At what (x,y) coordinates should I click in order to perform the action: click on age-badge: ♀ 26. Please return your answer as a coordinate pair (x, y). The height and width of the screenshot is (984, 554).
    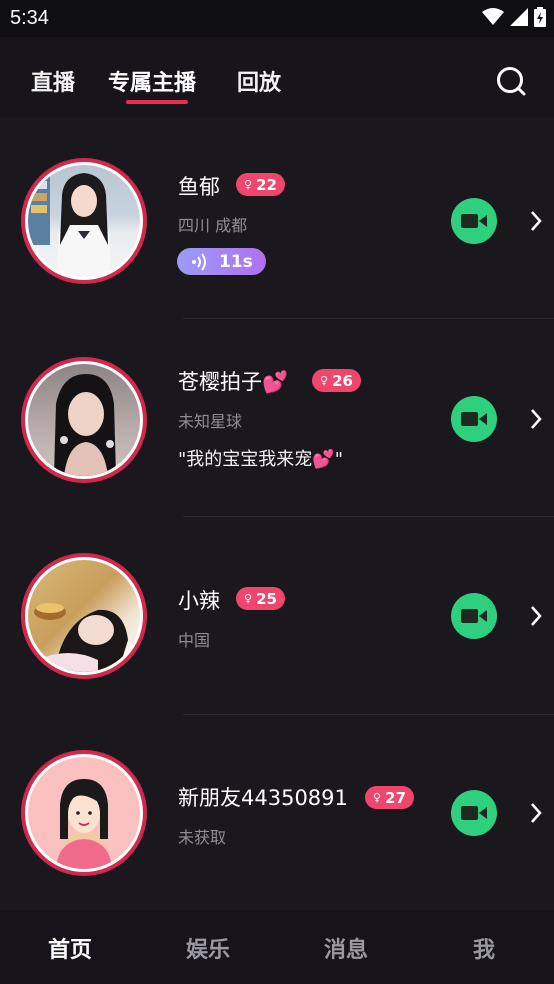
    Looking at the image, I should click on (336, 380).